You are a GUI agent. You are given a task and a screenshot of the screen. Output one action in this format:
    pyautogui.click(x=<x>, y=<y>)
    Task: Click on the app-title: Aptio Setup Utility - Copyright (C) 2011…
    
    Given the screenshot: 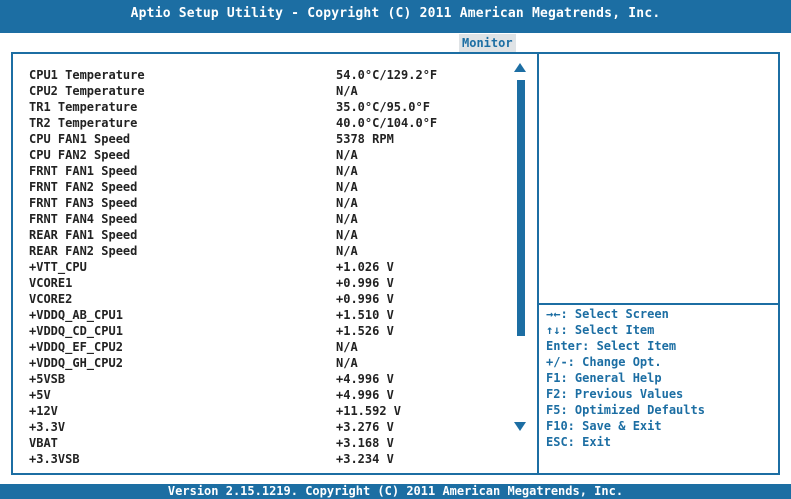 What is the action you would take?
    pyautogui.click(x=395, y=13)
    